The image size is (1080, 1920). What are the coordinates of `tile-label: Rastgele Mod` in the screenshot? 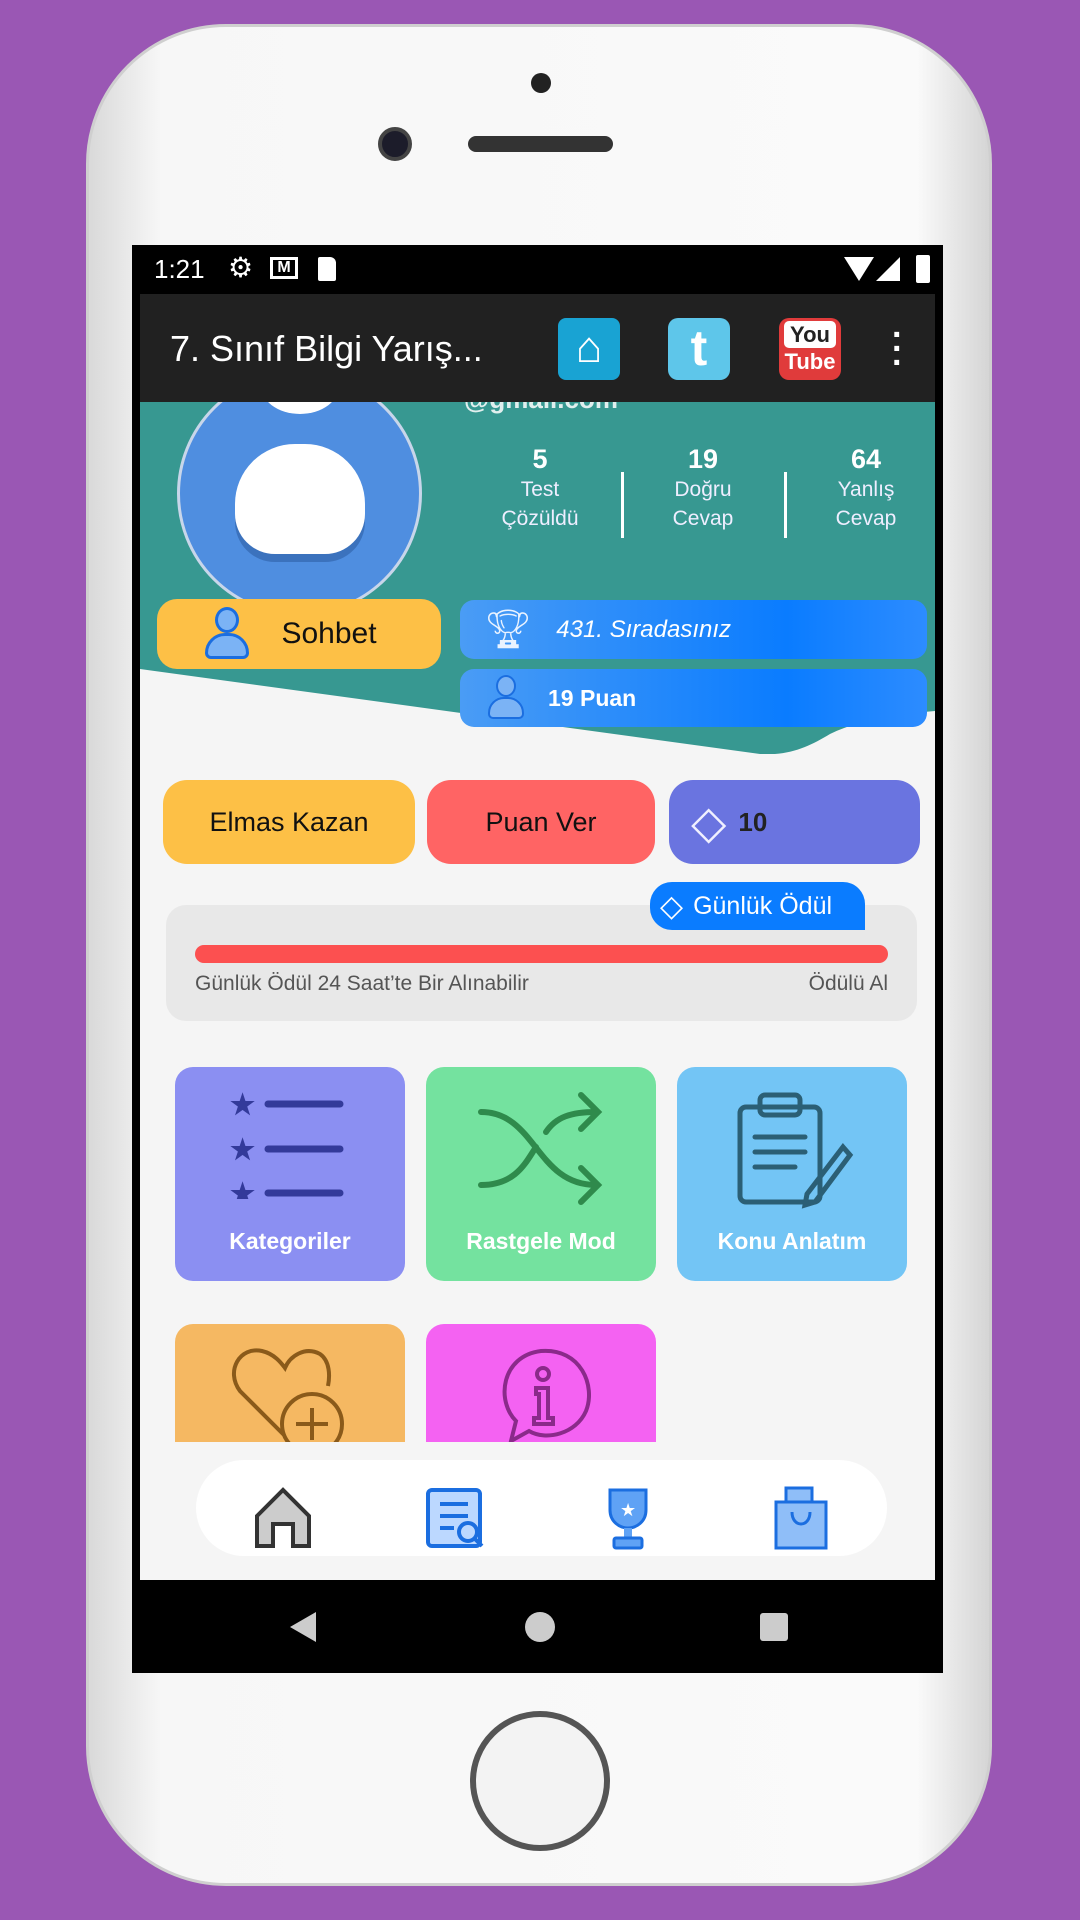 It's located at (541, 1241).